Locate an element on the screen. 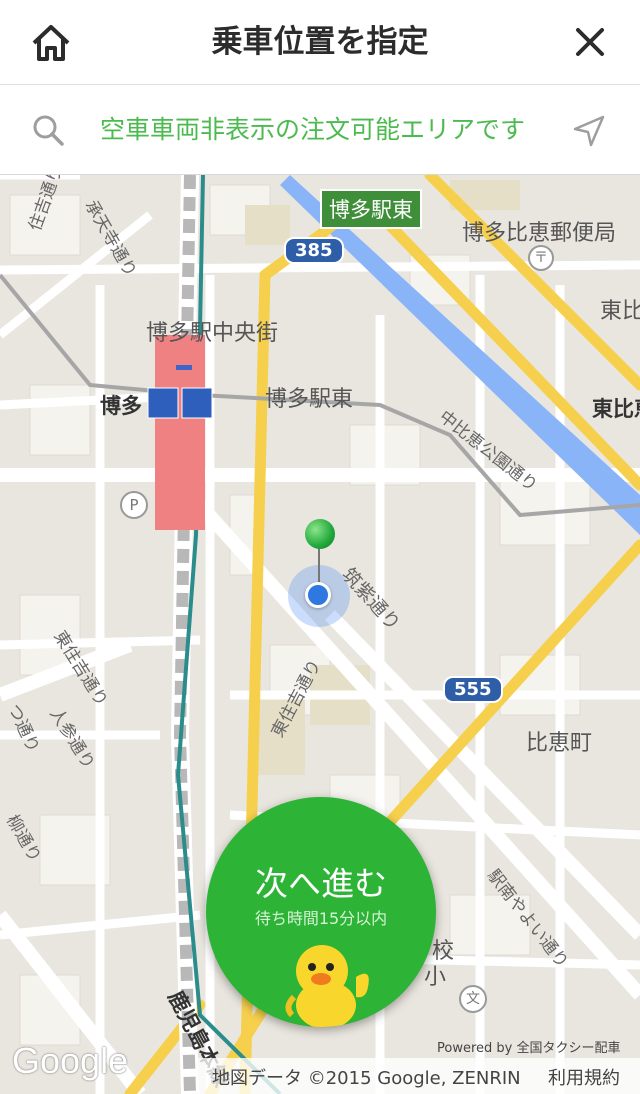 The width and height of the screenshot is (640, 1094). pin-stick is located at coordinates (319, 565).